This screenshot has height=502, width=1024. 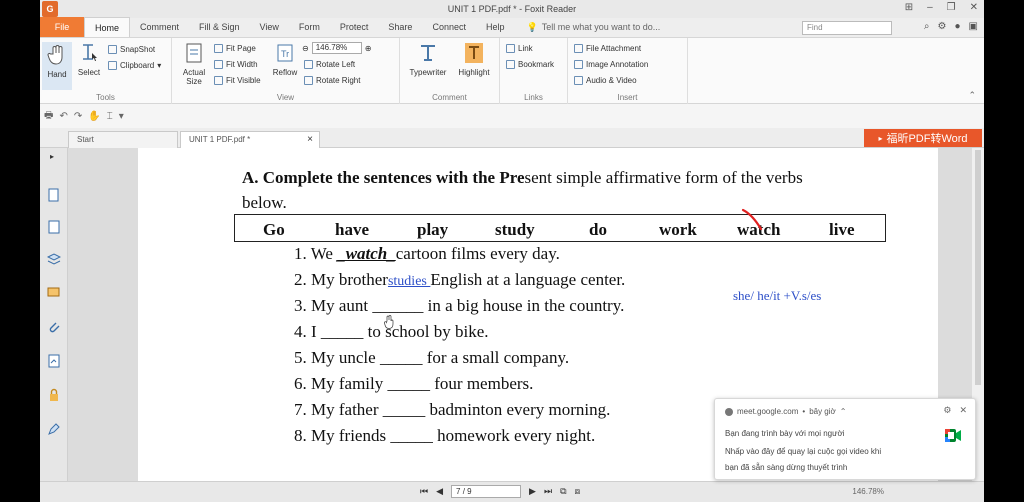 I want to click on fit-width-icon, so click(x=218, y=64).